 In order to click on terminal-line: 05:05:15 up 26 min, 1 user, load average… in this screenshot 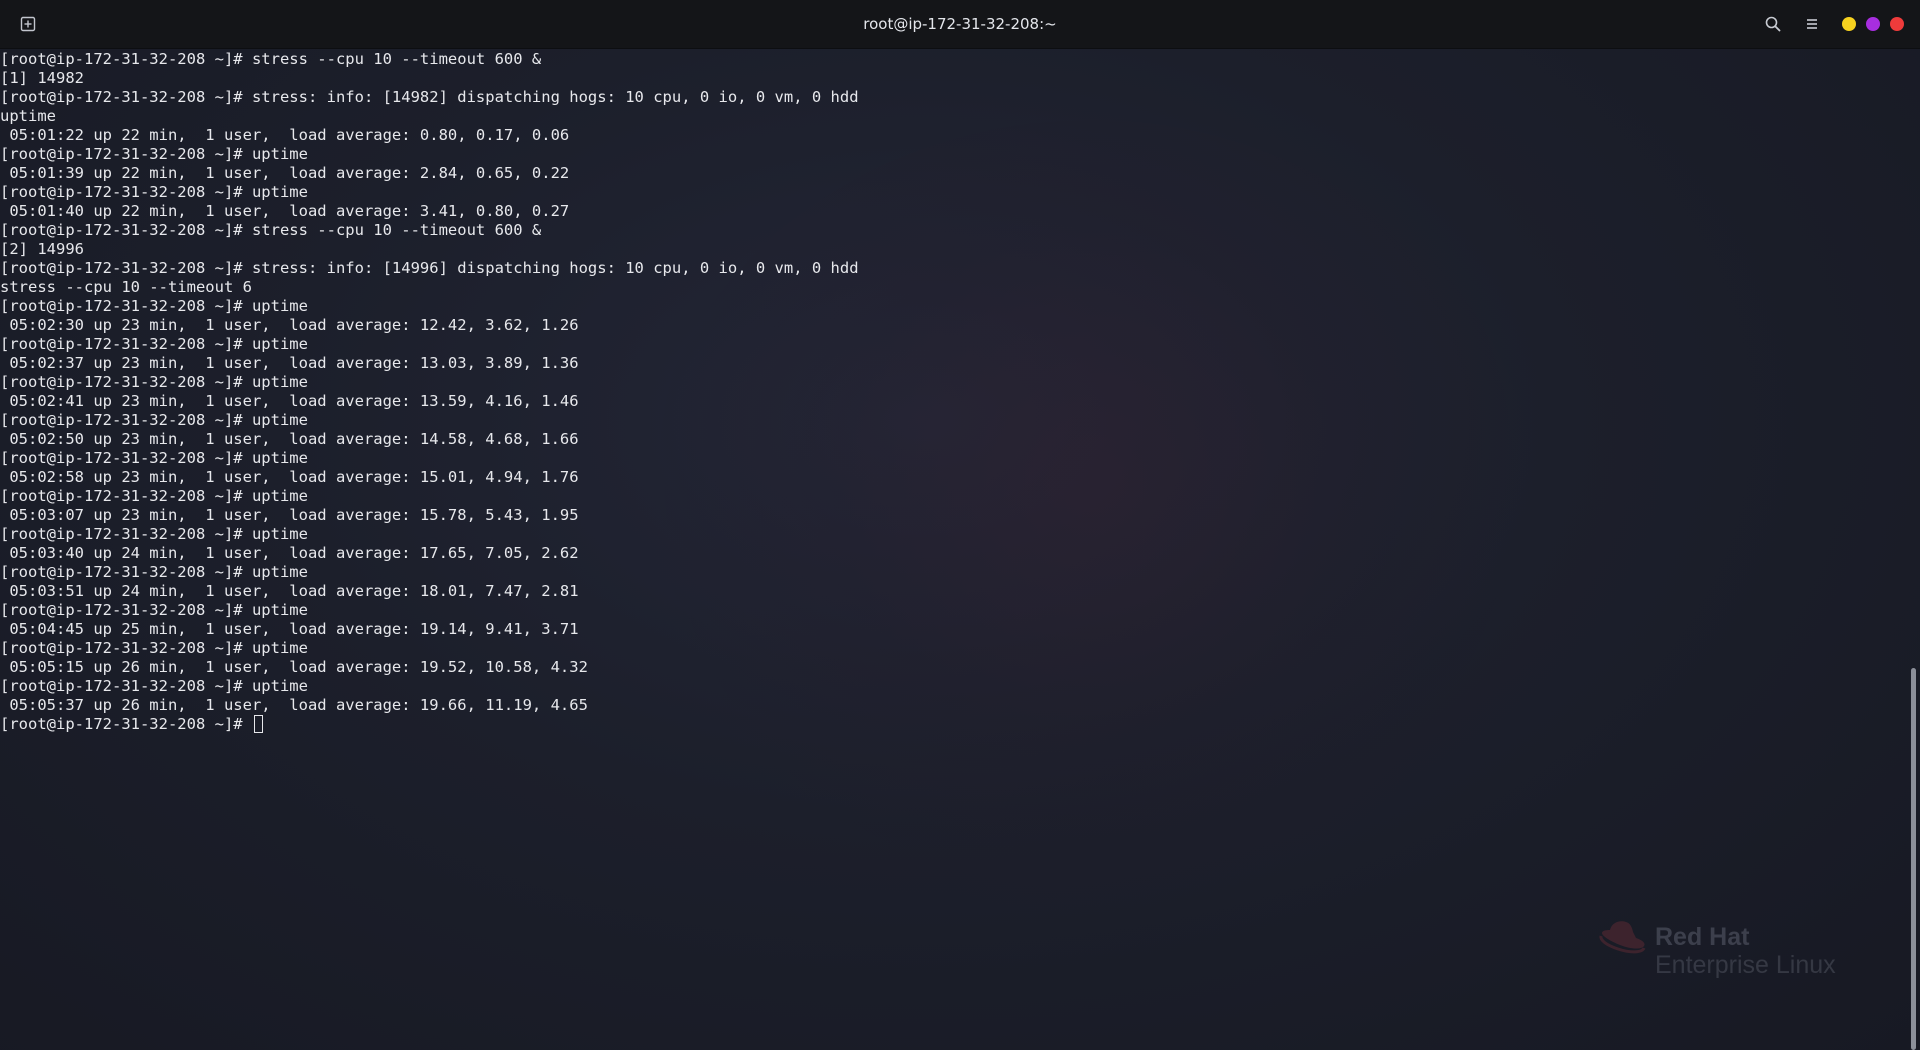, I will do `click(294, 667)`.